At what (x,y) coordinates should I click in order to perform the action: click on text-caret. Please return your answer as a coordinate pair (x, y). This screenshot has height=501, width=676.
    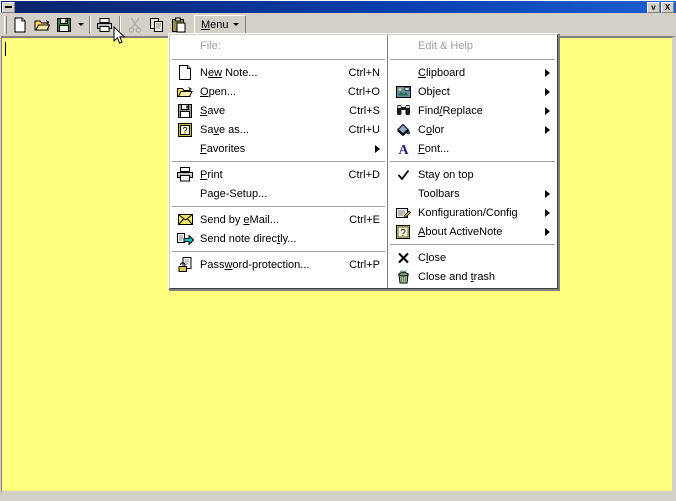
    Looking at the image, I should click on (5, 49).